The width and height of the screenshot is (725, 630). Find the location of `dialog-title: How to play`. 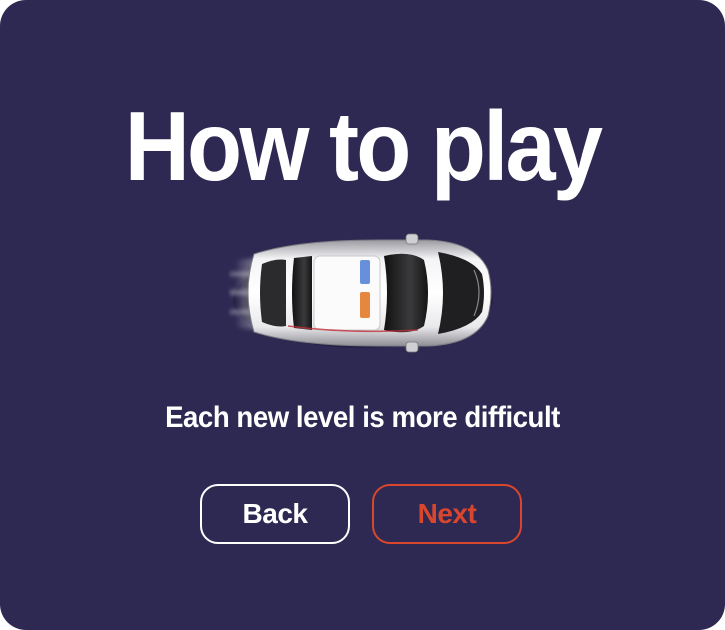

dialog-title: How to play is located at coordinates (363, 146).